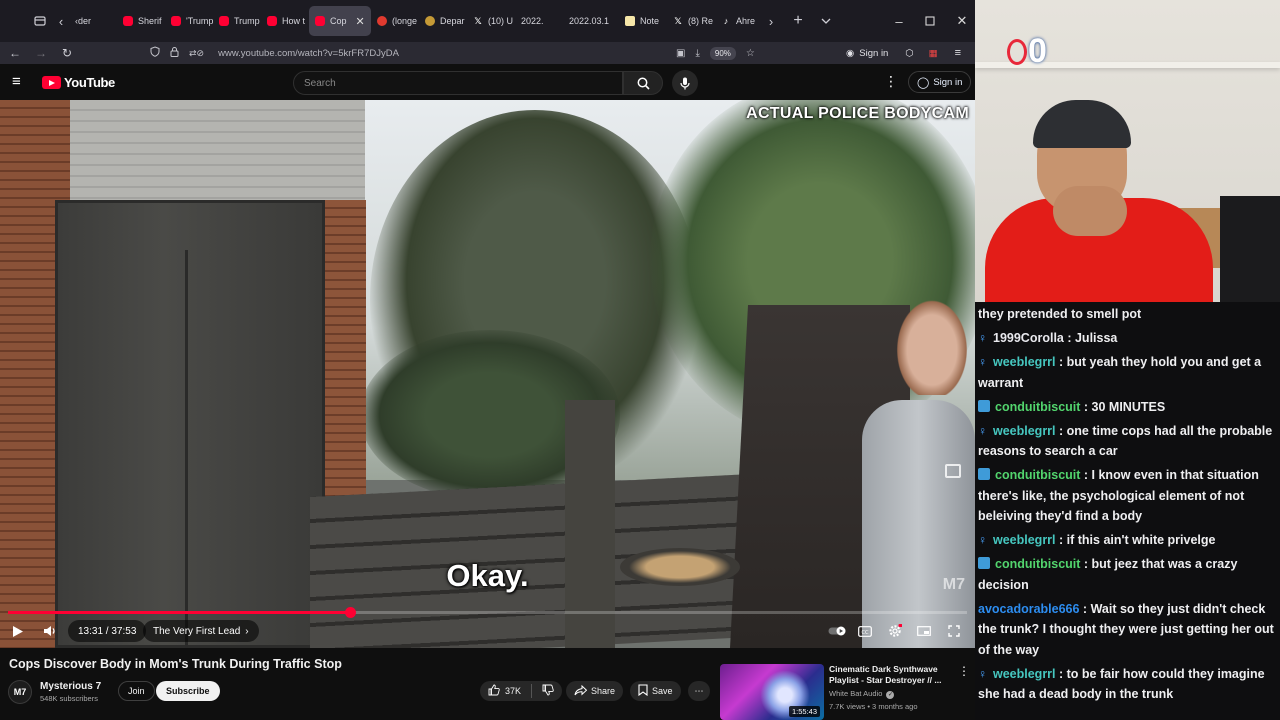 The image size is (1280, 720). Describe the element at coordinates (174, 53) in the screenshot. I see `lock-icon` at that location.